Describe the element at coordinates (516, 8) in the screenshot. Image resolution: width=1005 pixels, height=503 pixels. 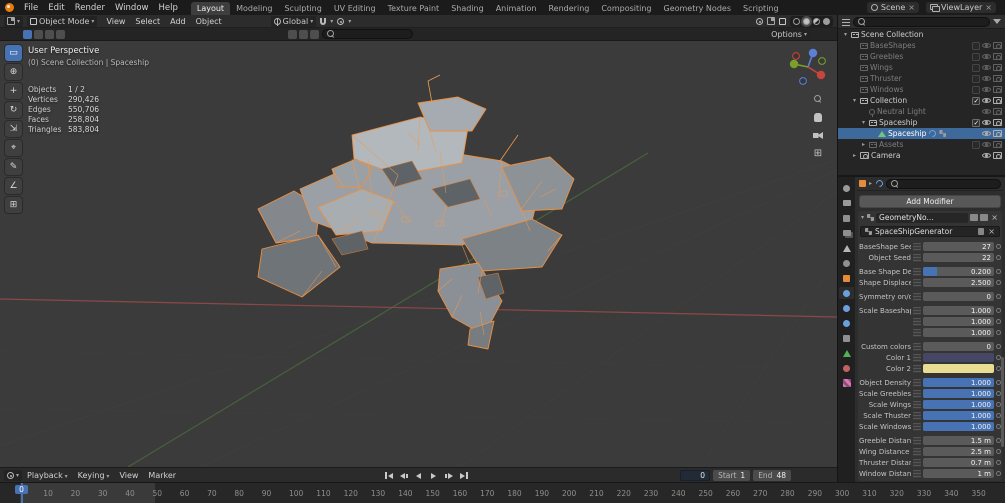
I see `workspace-tab-animation: Animation` at that location.